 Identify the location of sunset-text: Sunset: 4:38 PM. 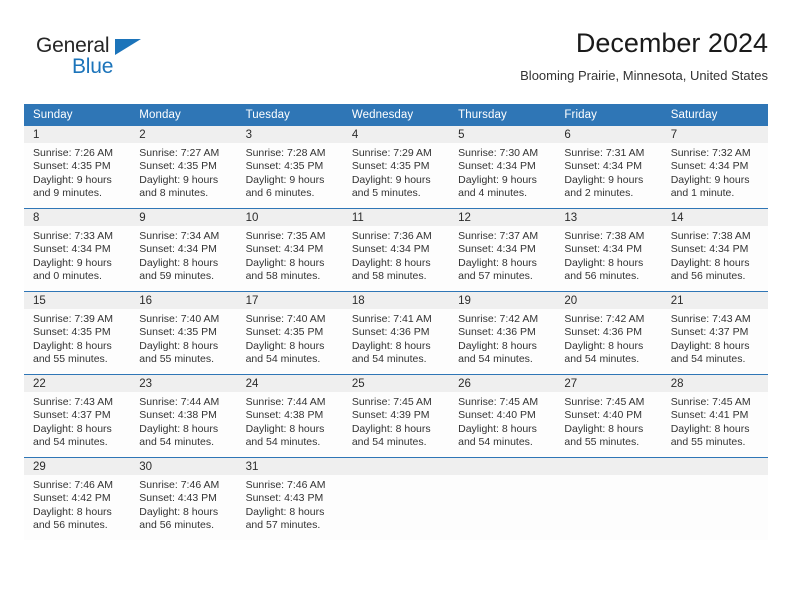
(178, 415).